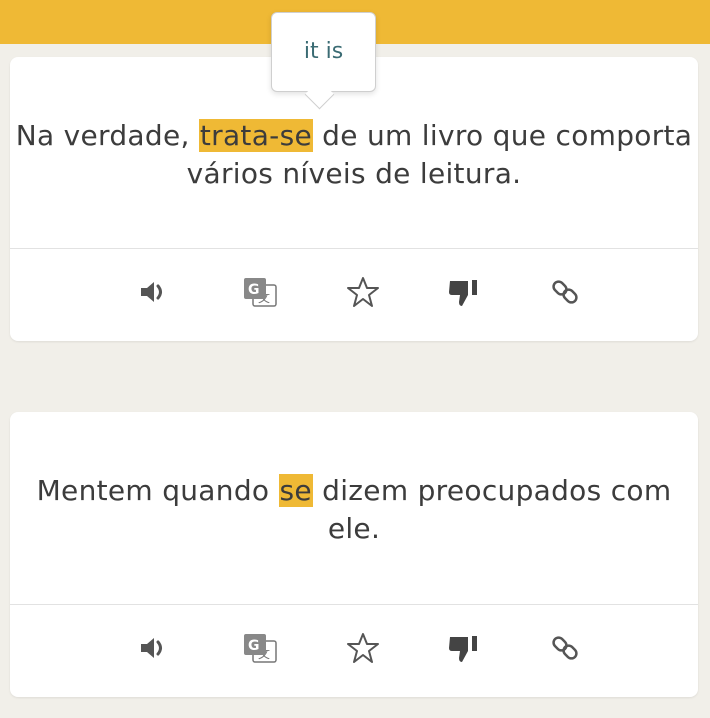 The width and height of the screenshot is (710, 718). What do you see at coordinates (492, 509) in the screenshot?
I see `sentence-text-after: dizem preocupados com ele.` at bounding box center [492, 509].